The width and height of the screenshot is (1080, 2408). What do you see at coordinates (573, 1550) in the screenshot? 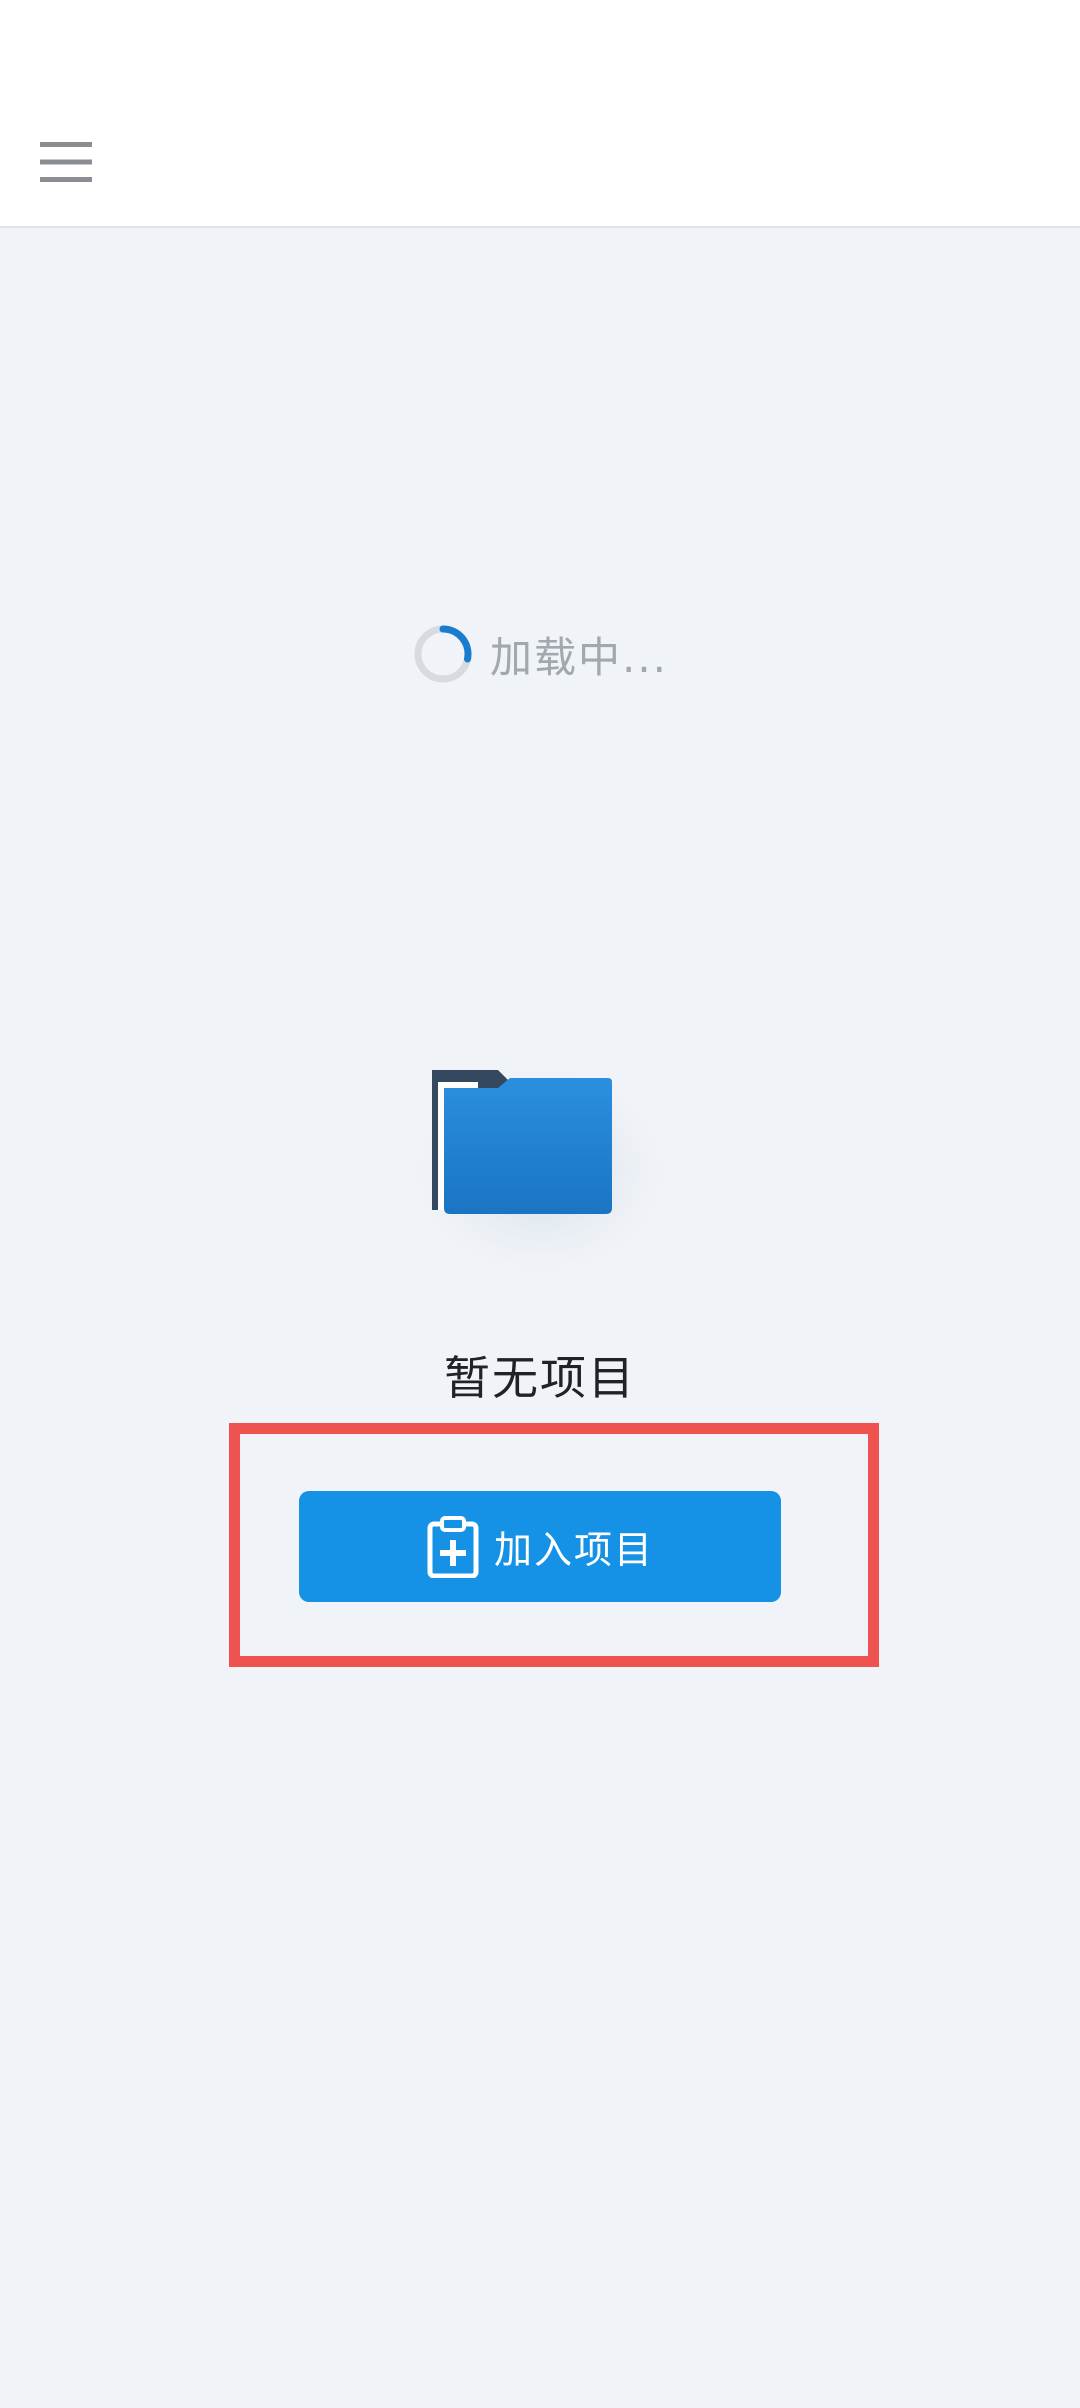
I see `join-project-label: 加入项目` at bounding box center [573, 1550].